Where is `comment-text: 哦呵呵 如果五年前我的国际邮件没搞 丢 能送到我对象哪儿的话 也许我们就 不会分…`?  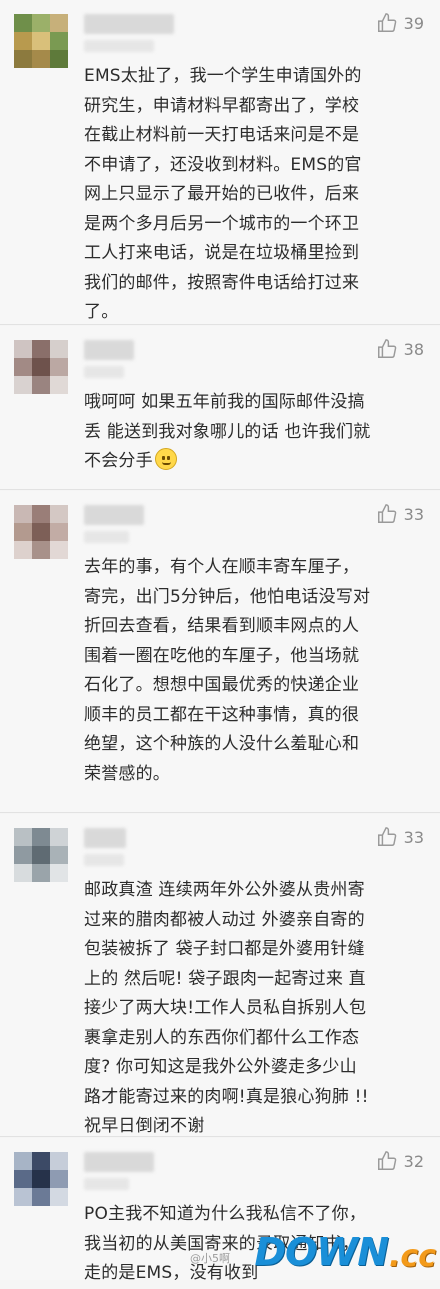
comment-text: 哦呵呵 如果五年前我的国际邮件没搞 丢 能送到我对象哪儿的话 也许我们就 不会分… is located at coordinates (227, 431).